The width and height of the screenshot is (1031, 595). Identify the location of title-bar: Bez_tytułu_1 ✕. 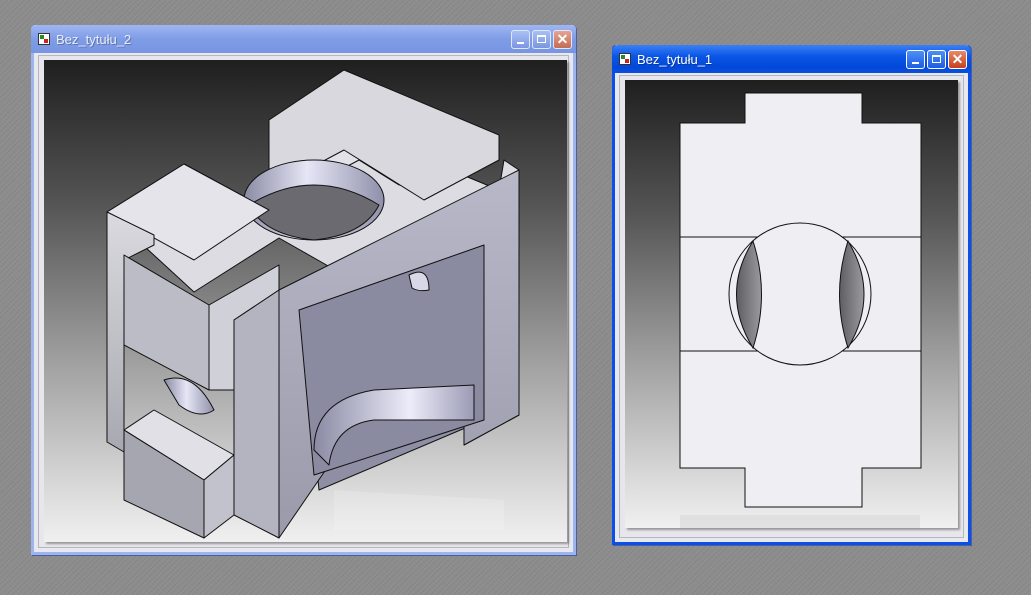
(791, 59).